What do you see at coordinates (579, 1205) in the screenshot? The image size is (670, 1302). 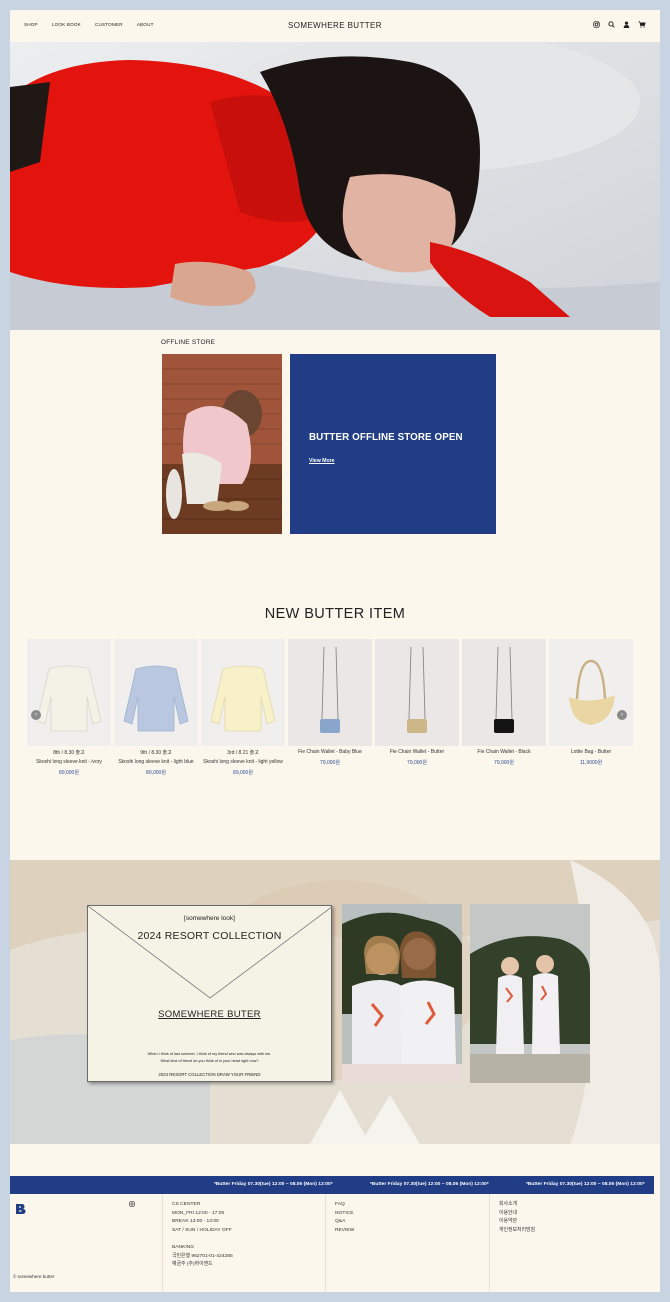 I see `company-link: 회사소개` at bounding box center [579, 1205].